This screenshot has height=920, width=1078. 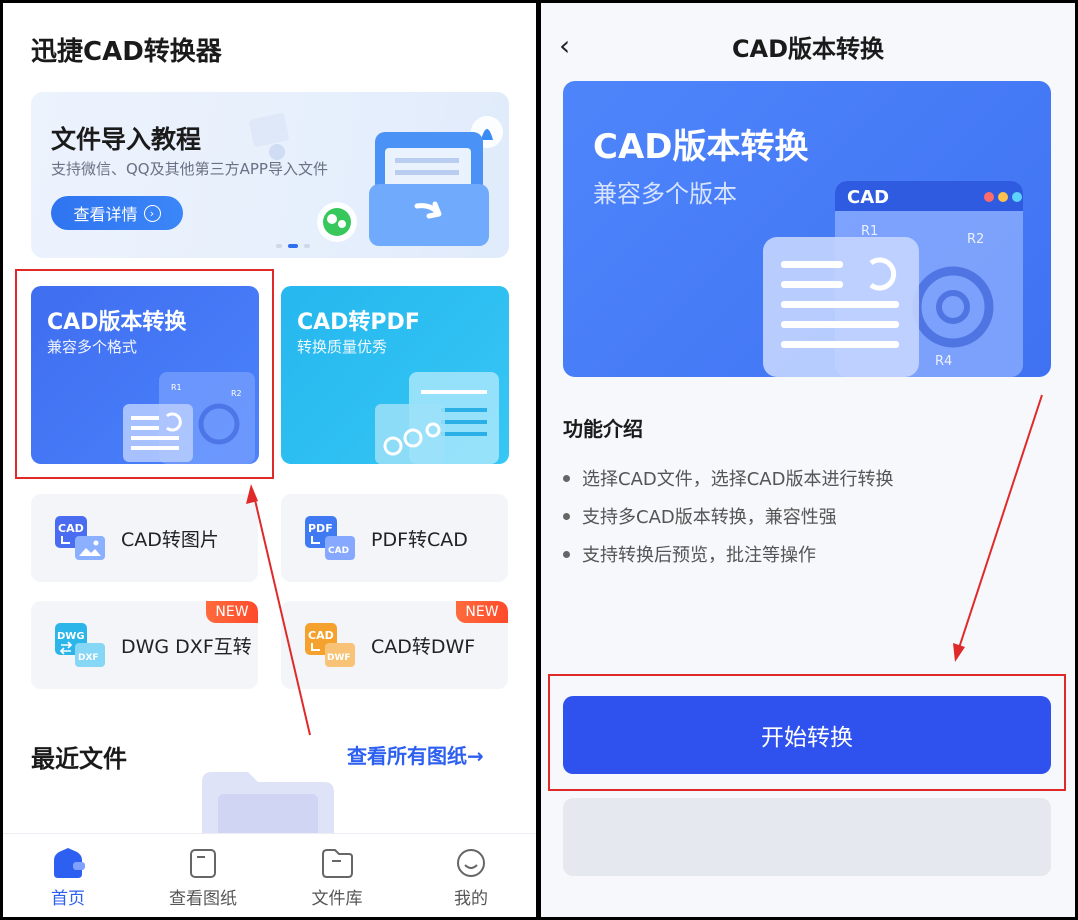 What do you see at coordinates (471, 878) in the screenshot?
I see `tab-profile: 我的` at bounding box center [471, 878].